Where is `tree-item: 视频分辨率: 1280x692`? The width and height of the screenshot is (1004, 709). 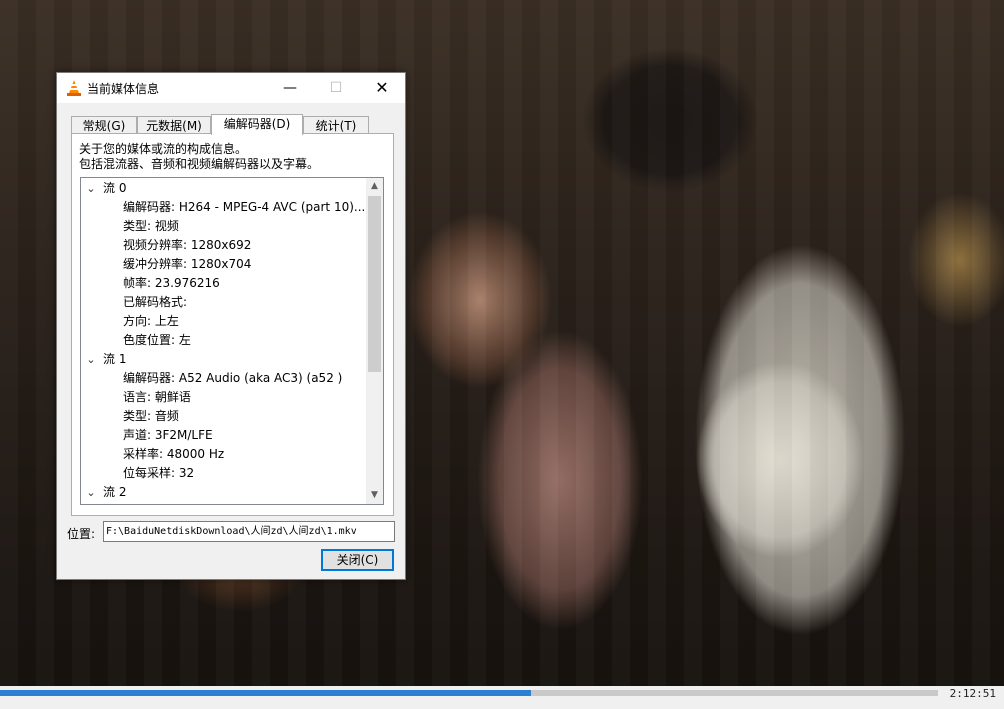
tree-item: 视频分辨率: 1280x692 is located at coordinates (187, 245).